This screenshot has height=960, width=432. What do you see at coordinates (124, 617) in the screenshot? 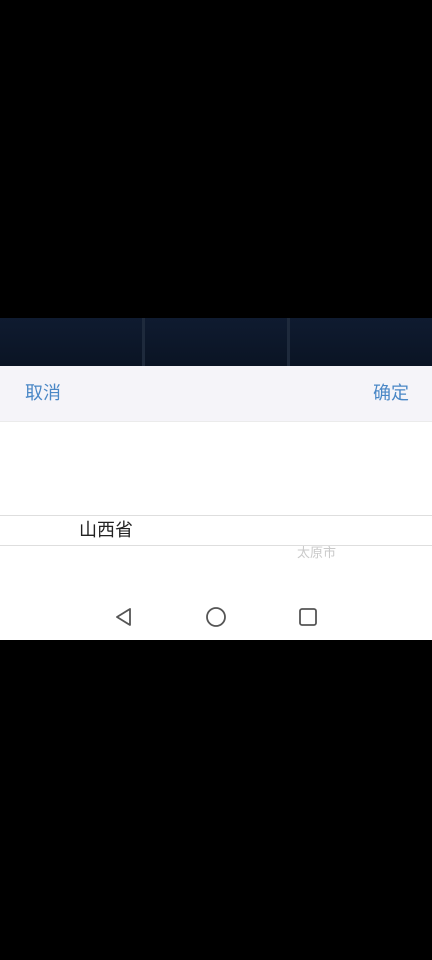
I see `back-triangle-icon` at bounding box center [124, 617].